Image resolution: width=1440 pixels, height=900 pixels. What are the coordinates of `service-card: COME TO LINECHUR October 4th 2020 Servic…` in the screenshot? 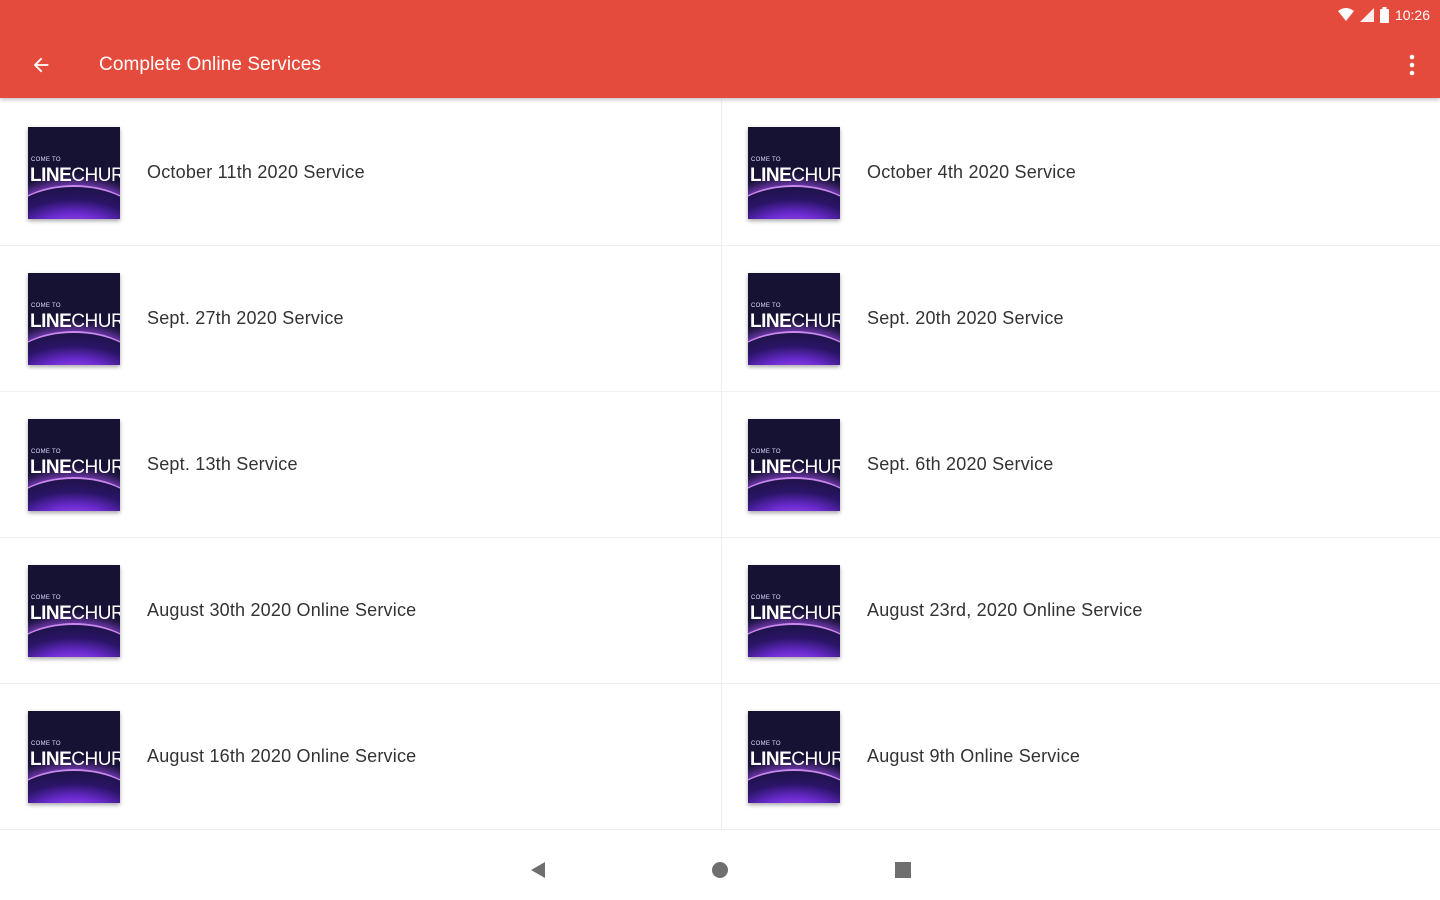 It's located at (1080, 173).